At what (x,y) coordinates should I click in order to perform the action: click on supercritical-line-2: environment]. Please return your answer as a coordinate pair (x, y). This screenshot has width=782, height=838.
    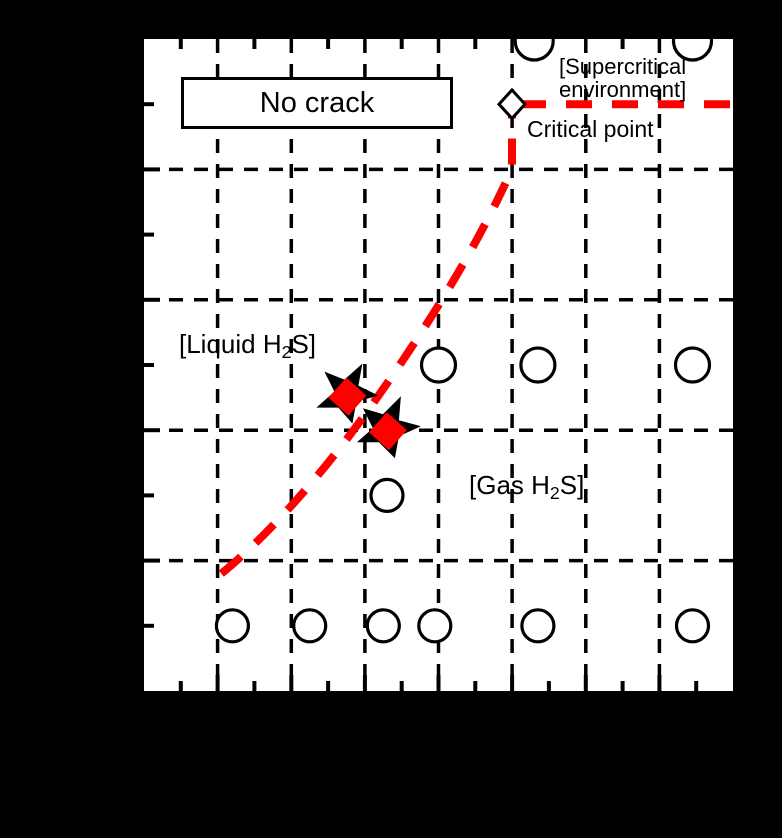
    Looking at the image, I should click on (623, 90).